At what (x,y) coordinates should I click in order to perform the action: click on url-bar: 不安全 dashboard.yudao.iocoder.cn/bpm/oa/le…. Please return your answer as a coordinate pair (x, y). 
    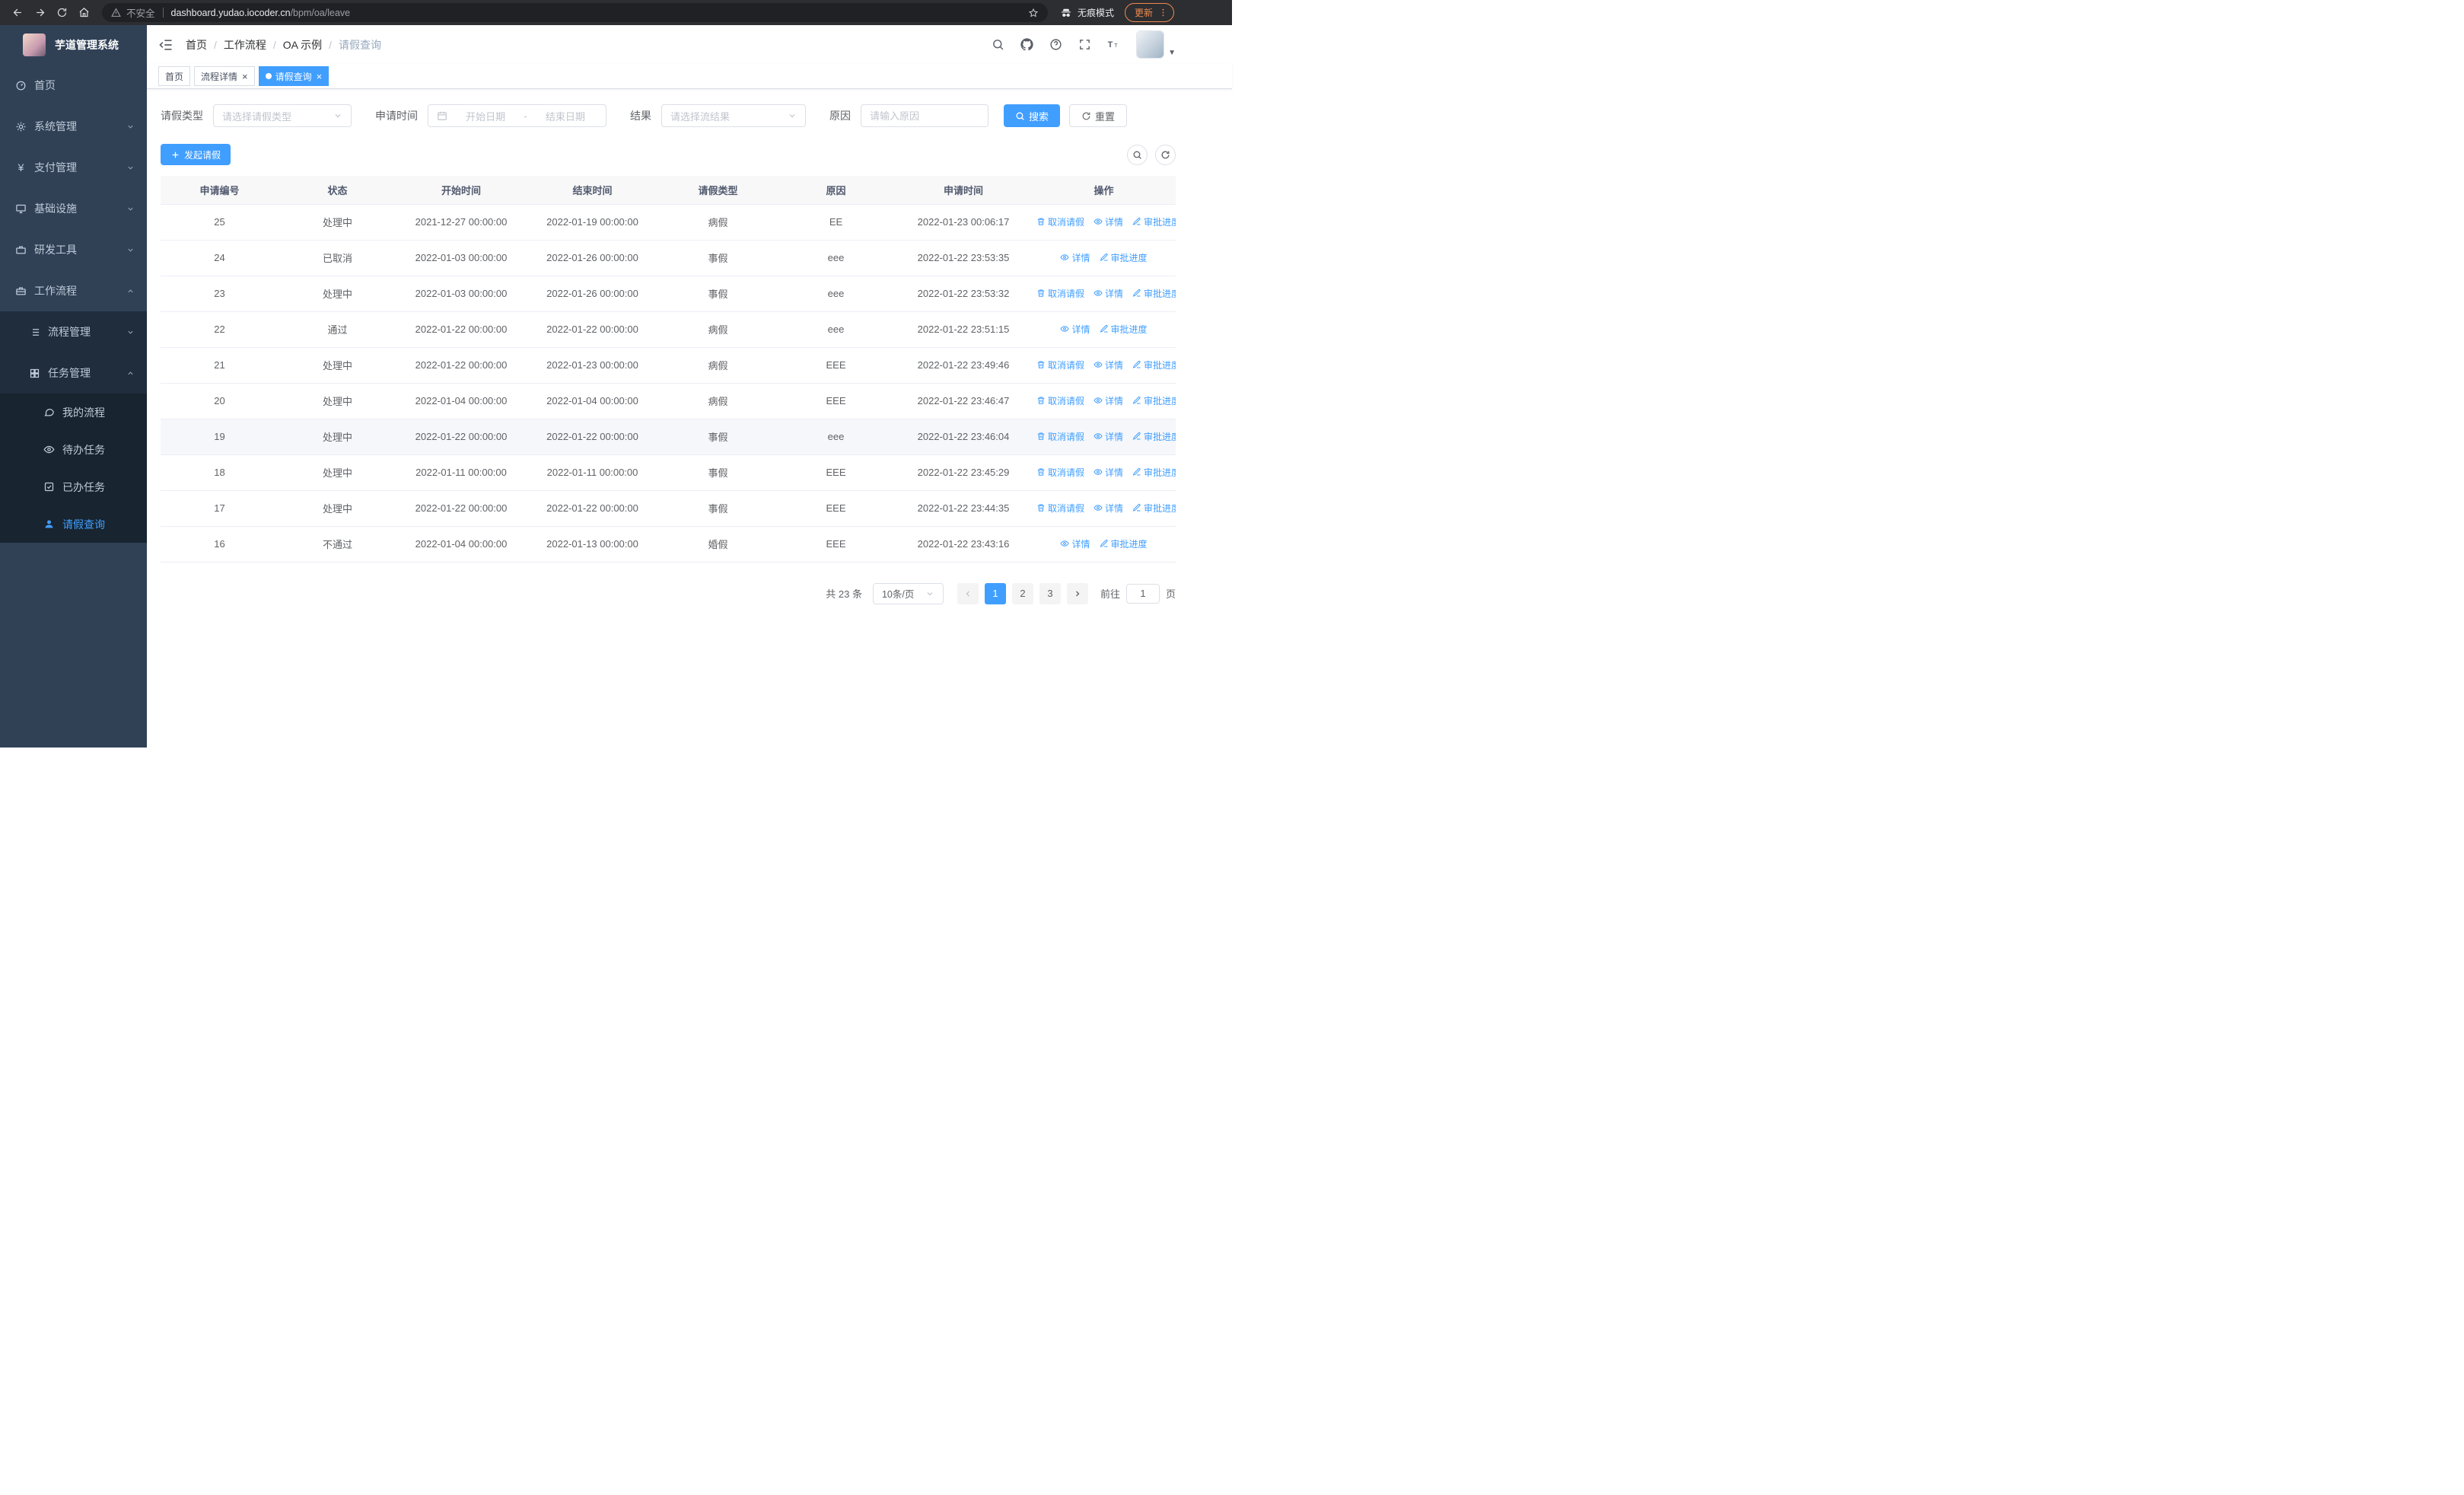
    Looking at the image, I should click on (575, 13).